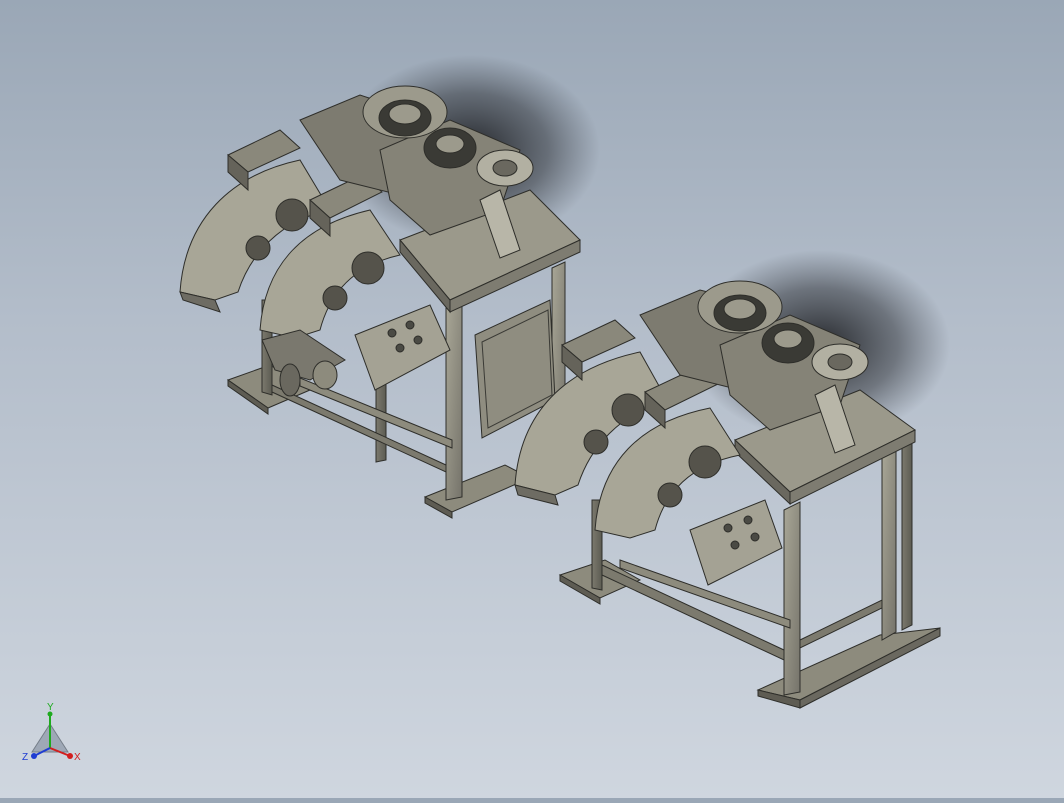  Describe the element at coordinates (77, 757) in the screenshot. I see `x-axis-label: X` at that location.